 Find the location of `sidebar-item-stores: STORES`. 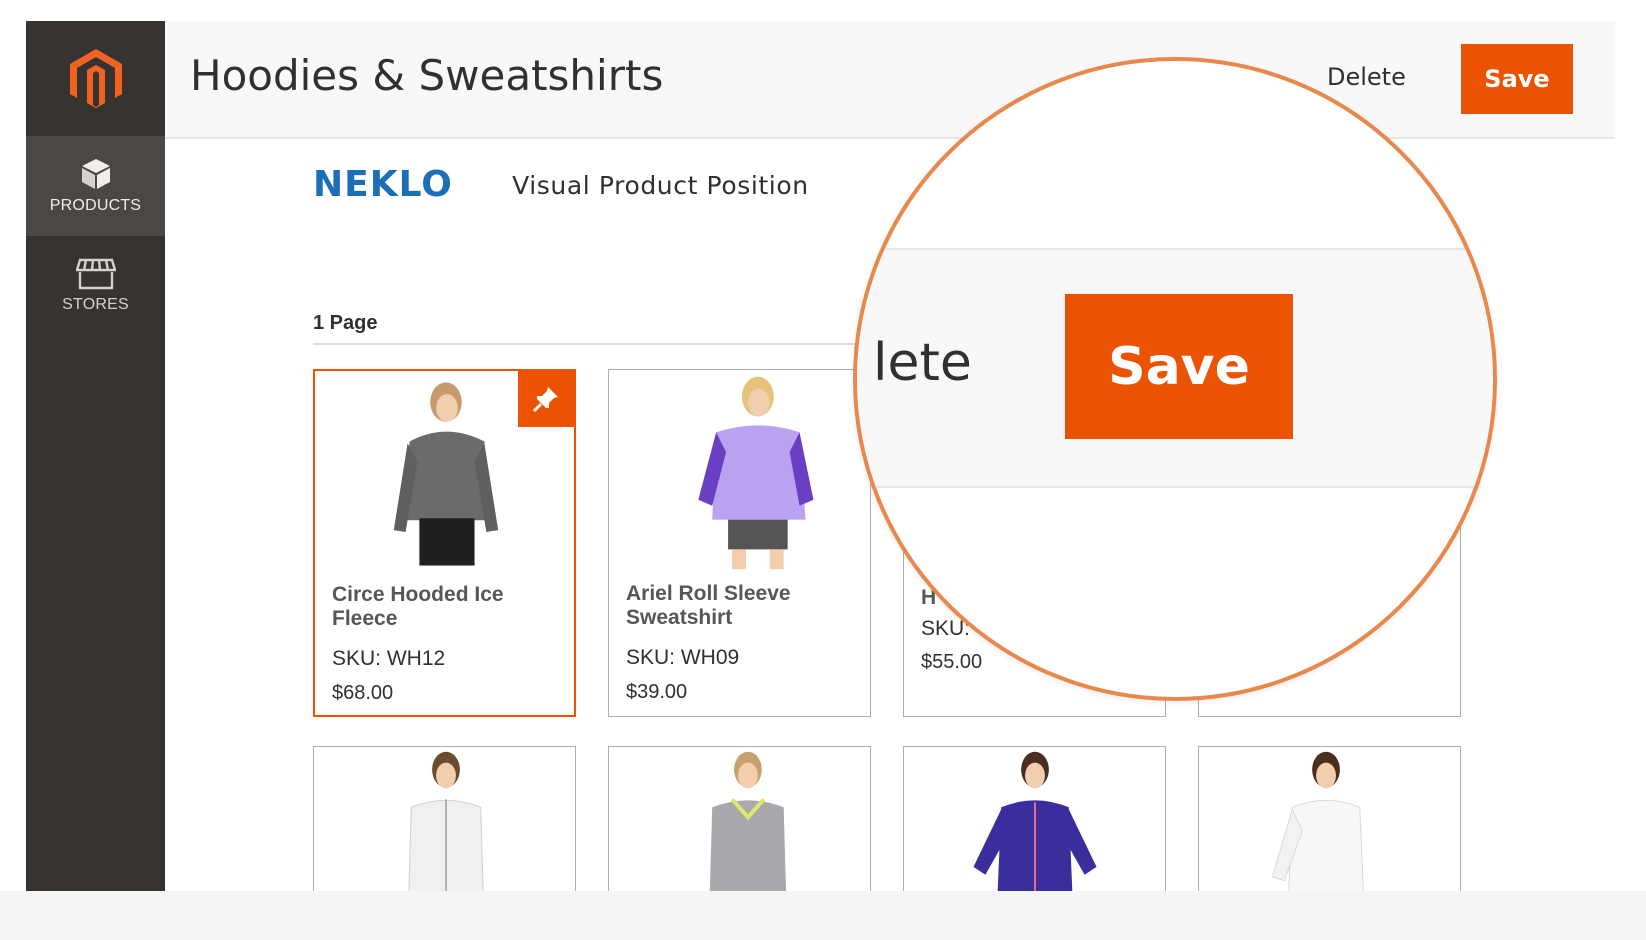

sidebar-item-stores: STORES is located at coordinates (95, 286).